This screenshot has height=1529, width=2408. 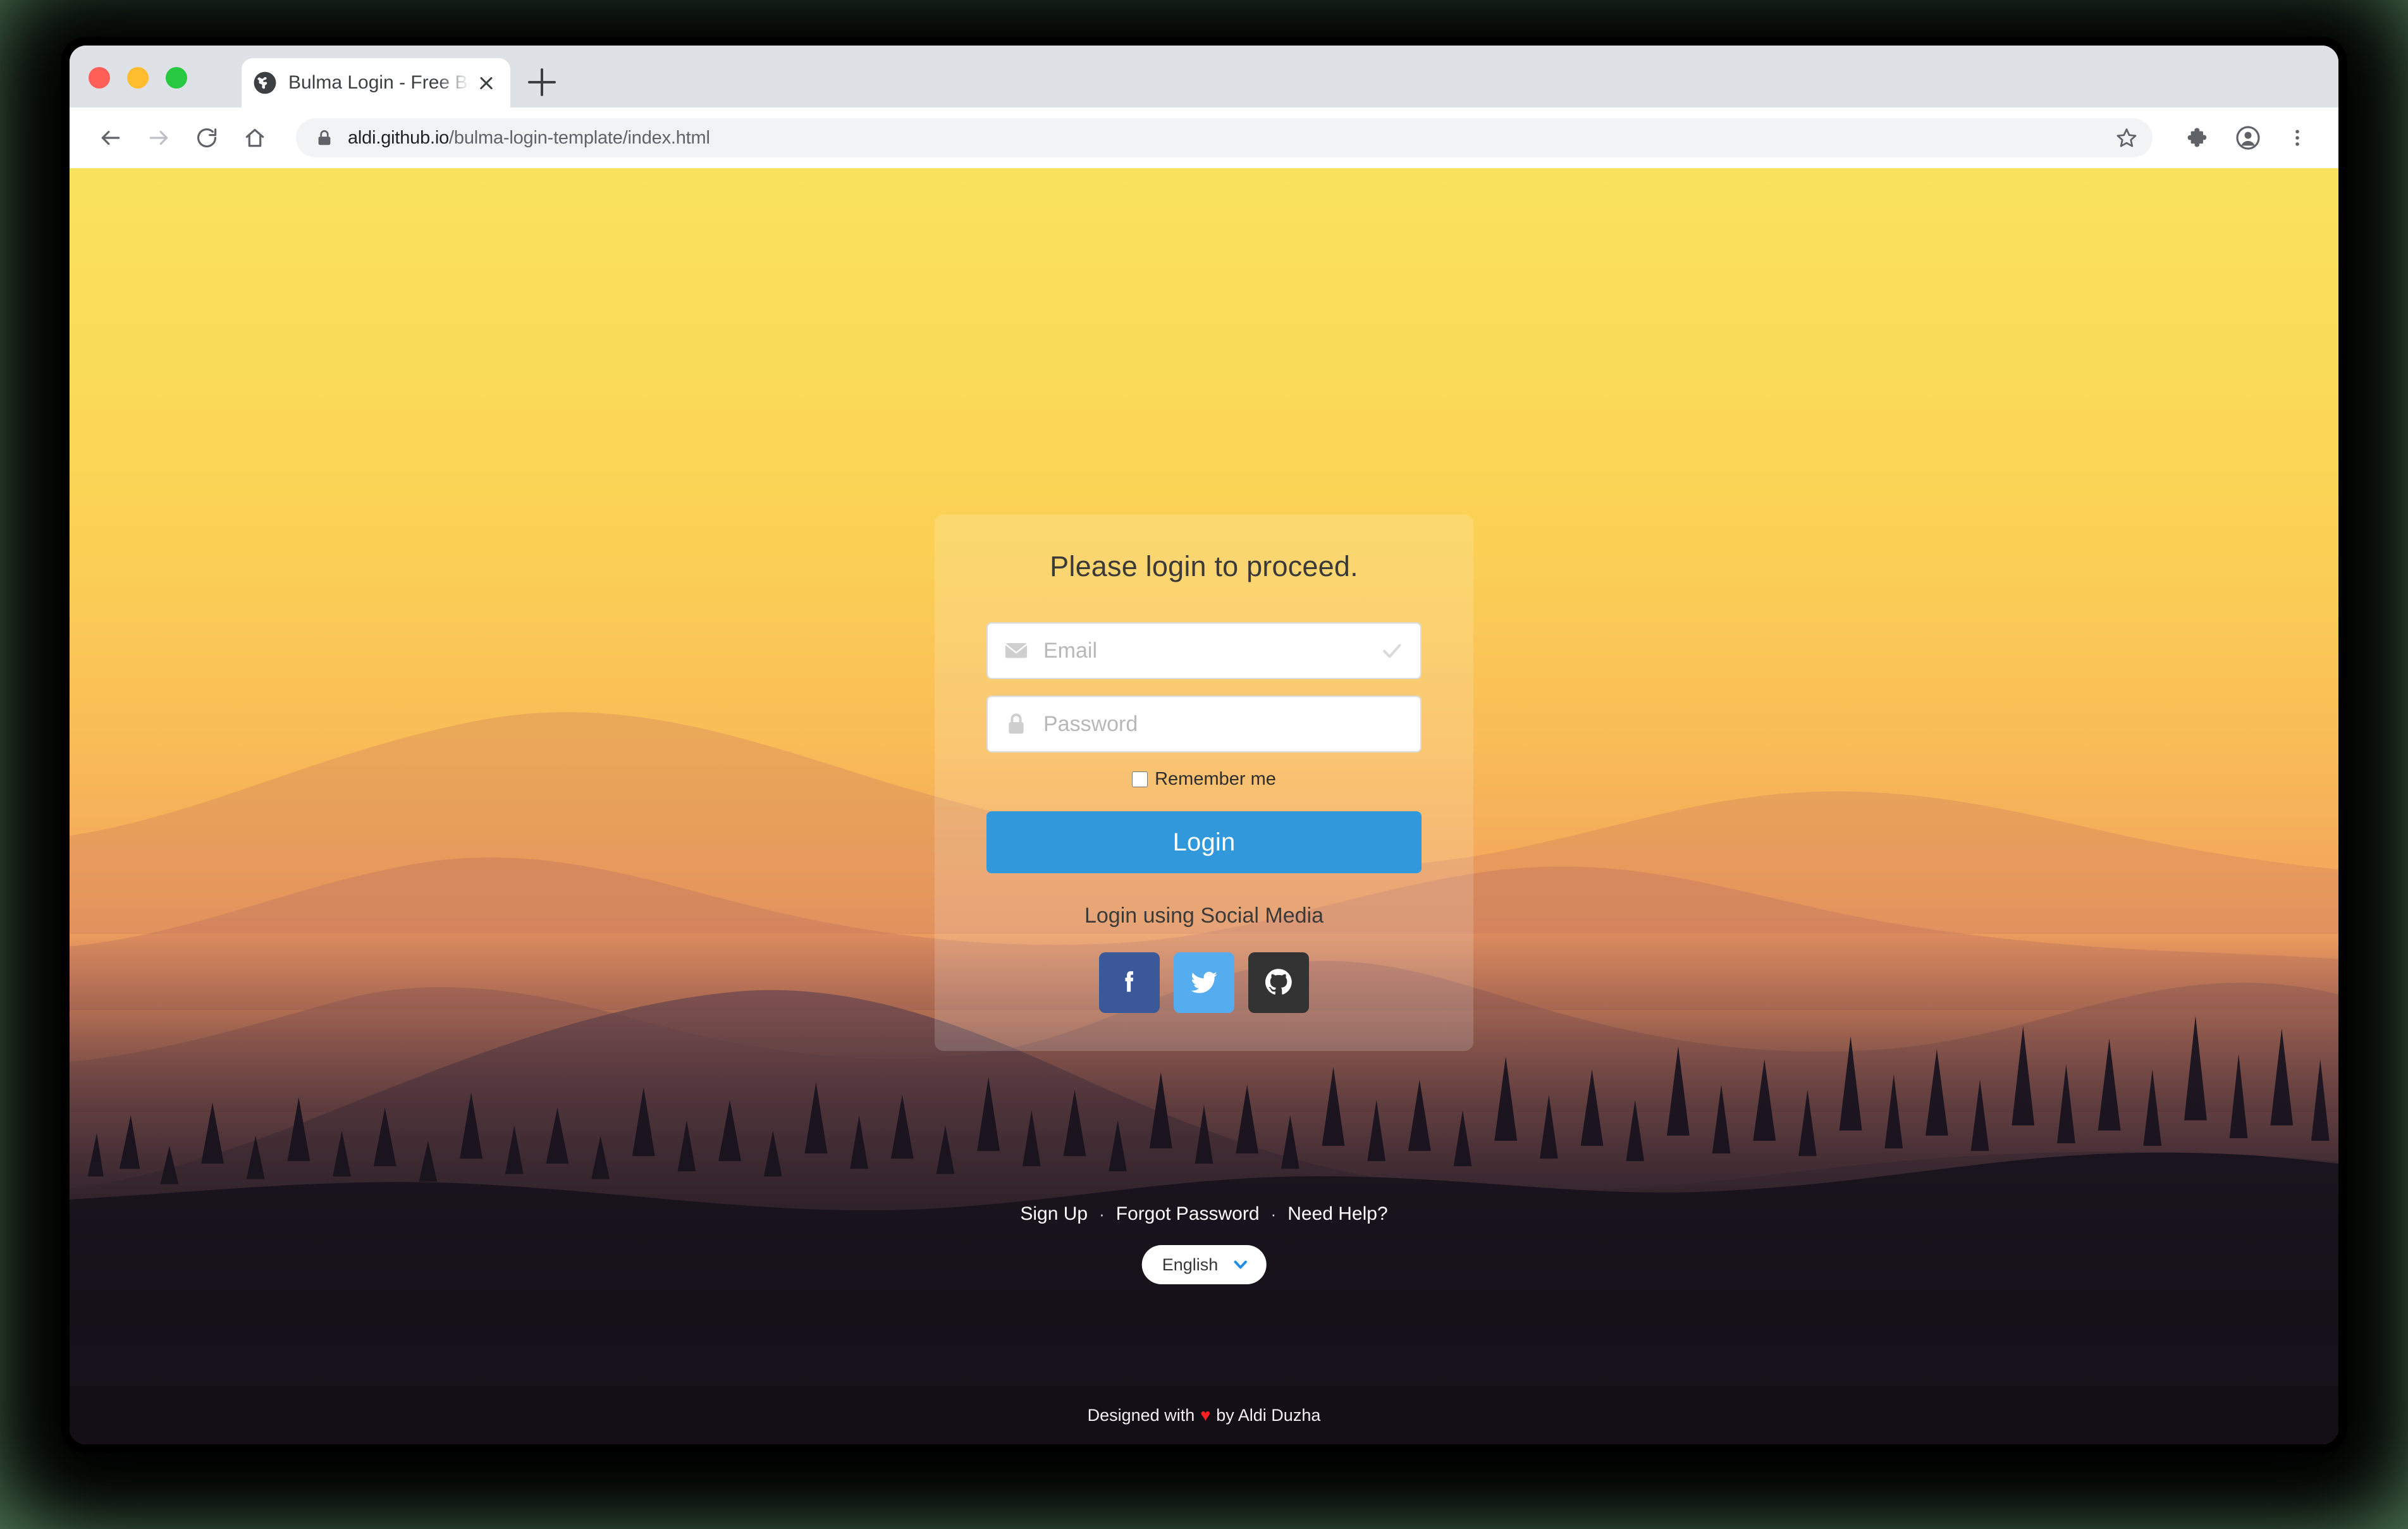 I want to click on facebook-login-button, so click(x=1129, y=983).